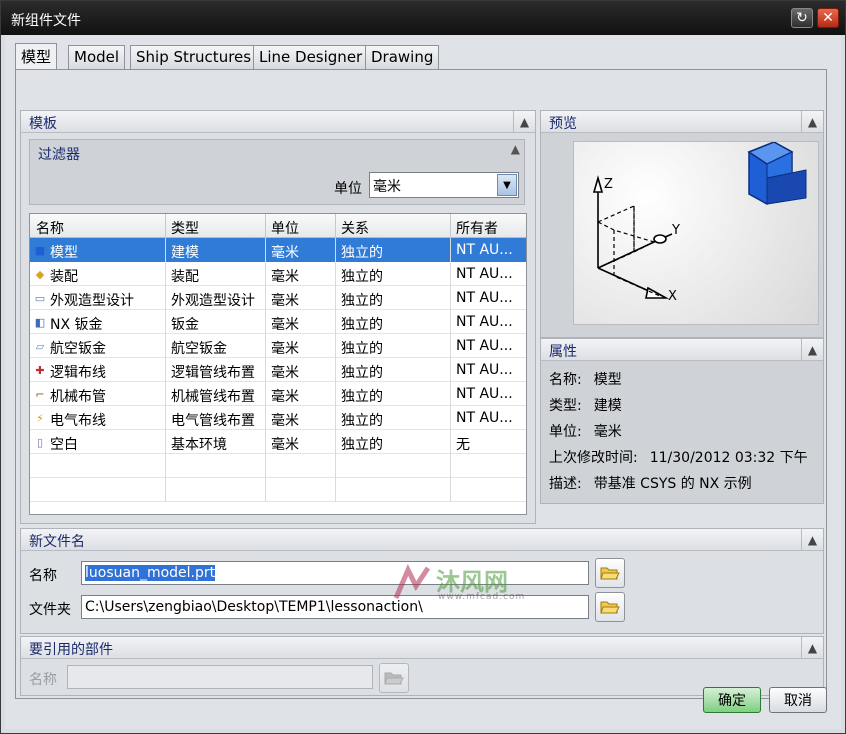  What do you see at coordinates (98, 298) in the screenshot?
I see `table-cell-name: ▭ 外观造型设计` at bounding box center [98, 298].